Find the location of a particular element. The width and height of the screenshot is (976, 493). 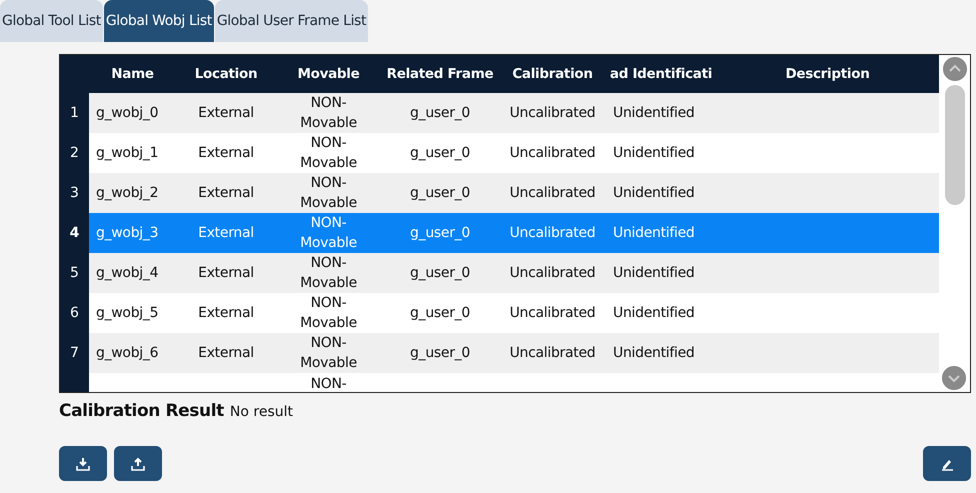

row-number: 1 is located at coordinates (74, 113).